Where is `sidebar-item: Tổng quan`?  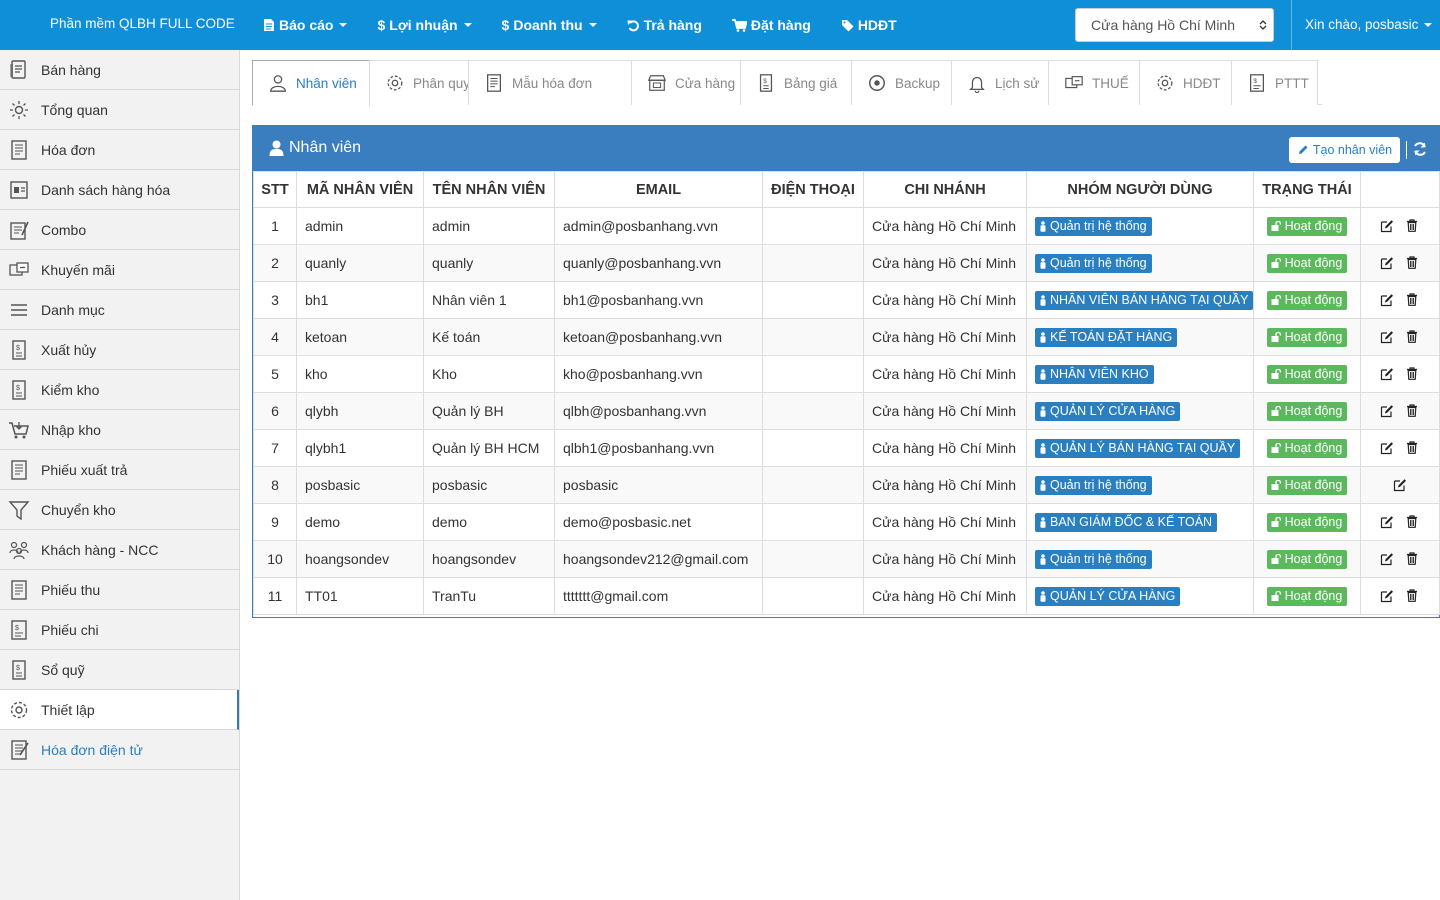 sidebar-item: Tổng quan is located at coordinates (119, 110).